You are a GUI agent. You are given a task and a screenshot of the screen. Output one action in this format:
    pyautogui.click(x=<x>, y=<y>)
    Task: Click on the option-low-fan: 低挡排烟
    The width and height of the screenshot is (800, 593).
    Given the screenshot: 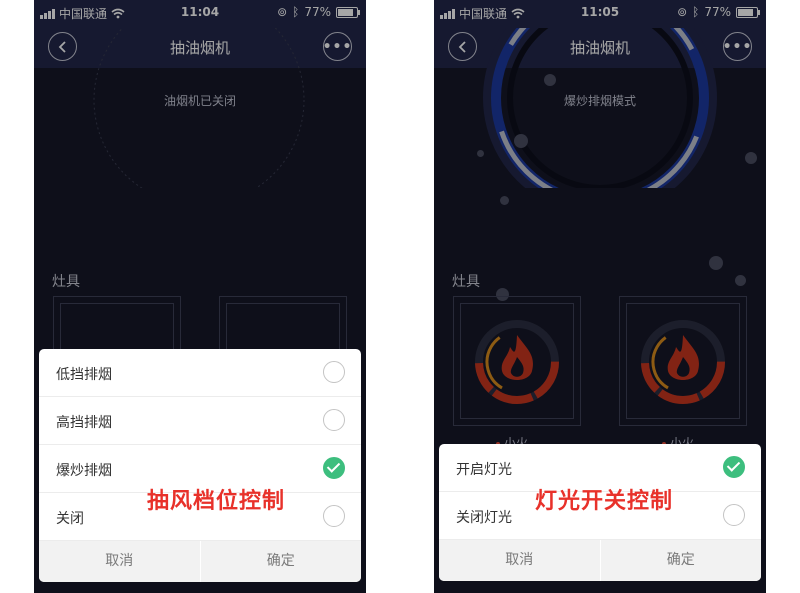 What is the action you would take?
    pyautogui.click(x=200, y=373)
    